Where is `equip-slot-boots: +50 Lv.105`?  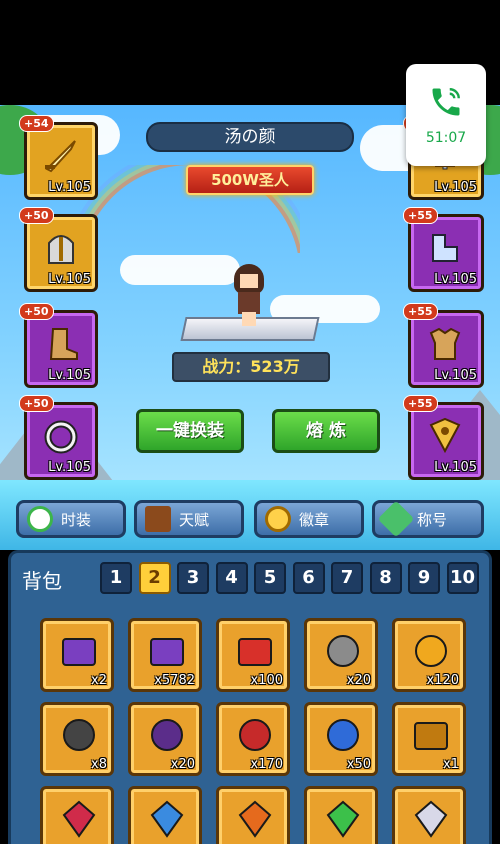 equip-slot-boots: +50 Lv.105 is located at coordinates (58, 345).